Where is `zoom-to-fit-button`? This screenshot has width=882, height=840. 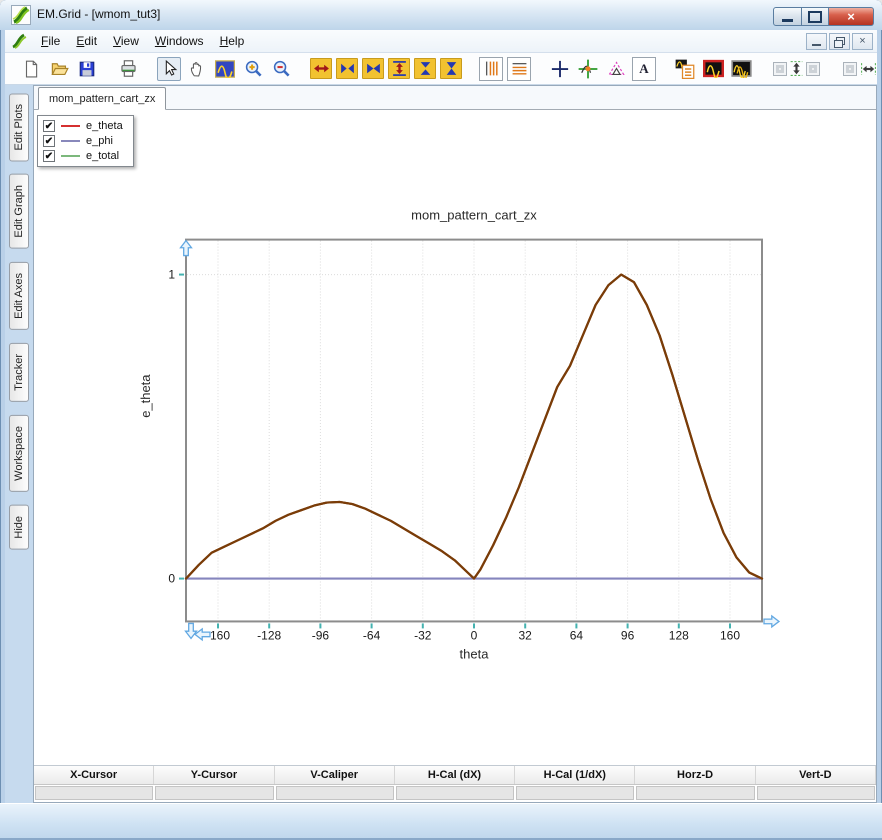
zoom-to-fit-button is located at coordinates (225, 69).